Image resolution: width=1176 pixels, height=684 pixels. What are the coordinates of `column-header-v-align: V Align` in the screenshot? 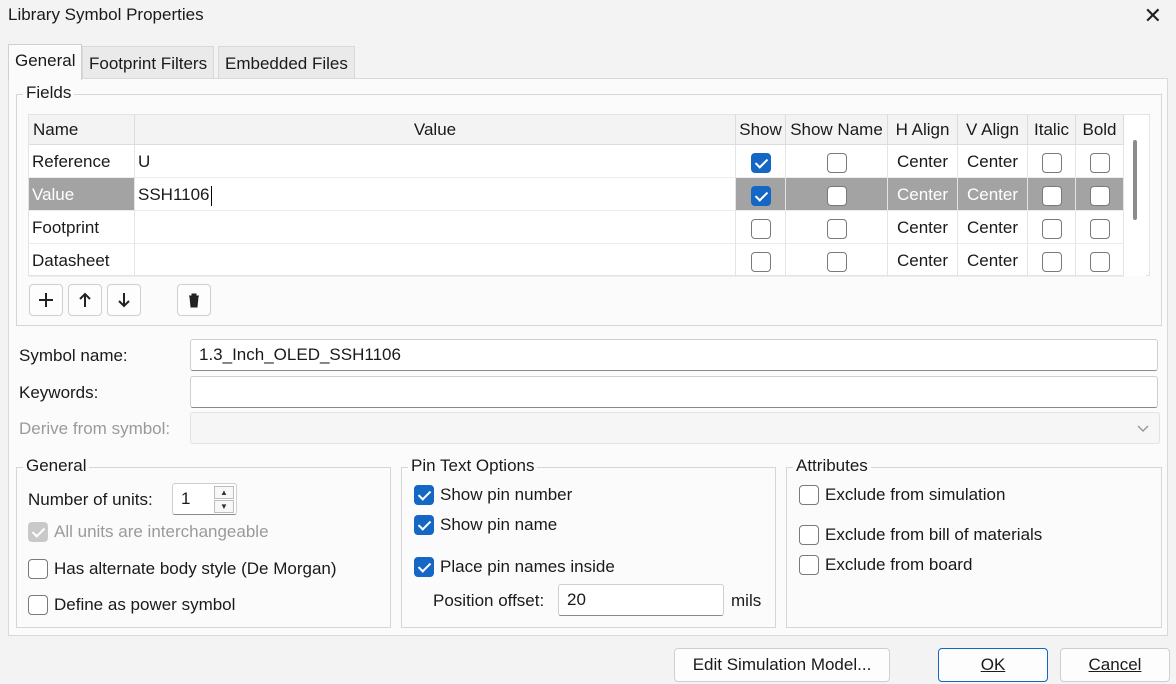 It's located at (993, 130).